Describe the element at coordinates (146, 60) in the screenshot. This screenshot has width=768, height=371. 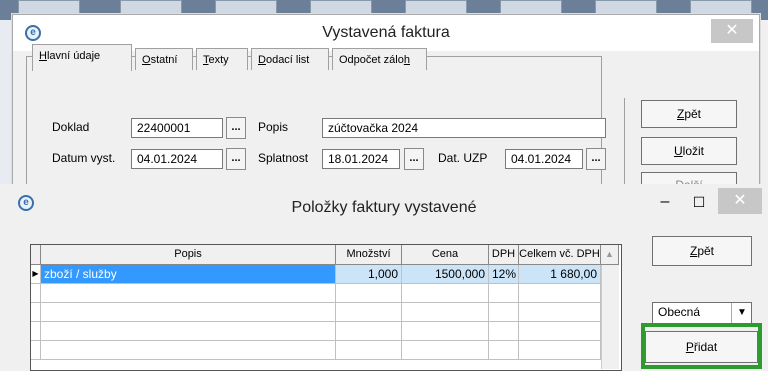
I see `tab-label-mnemonic: O` at that location.